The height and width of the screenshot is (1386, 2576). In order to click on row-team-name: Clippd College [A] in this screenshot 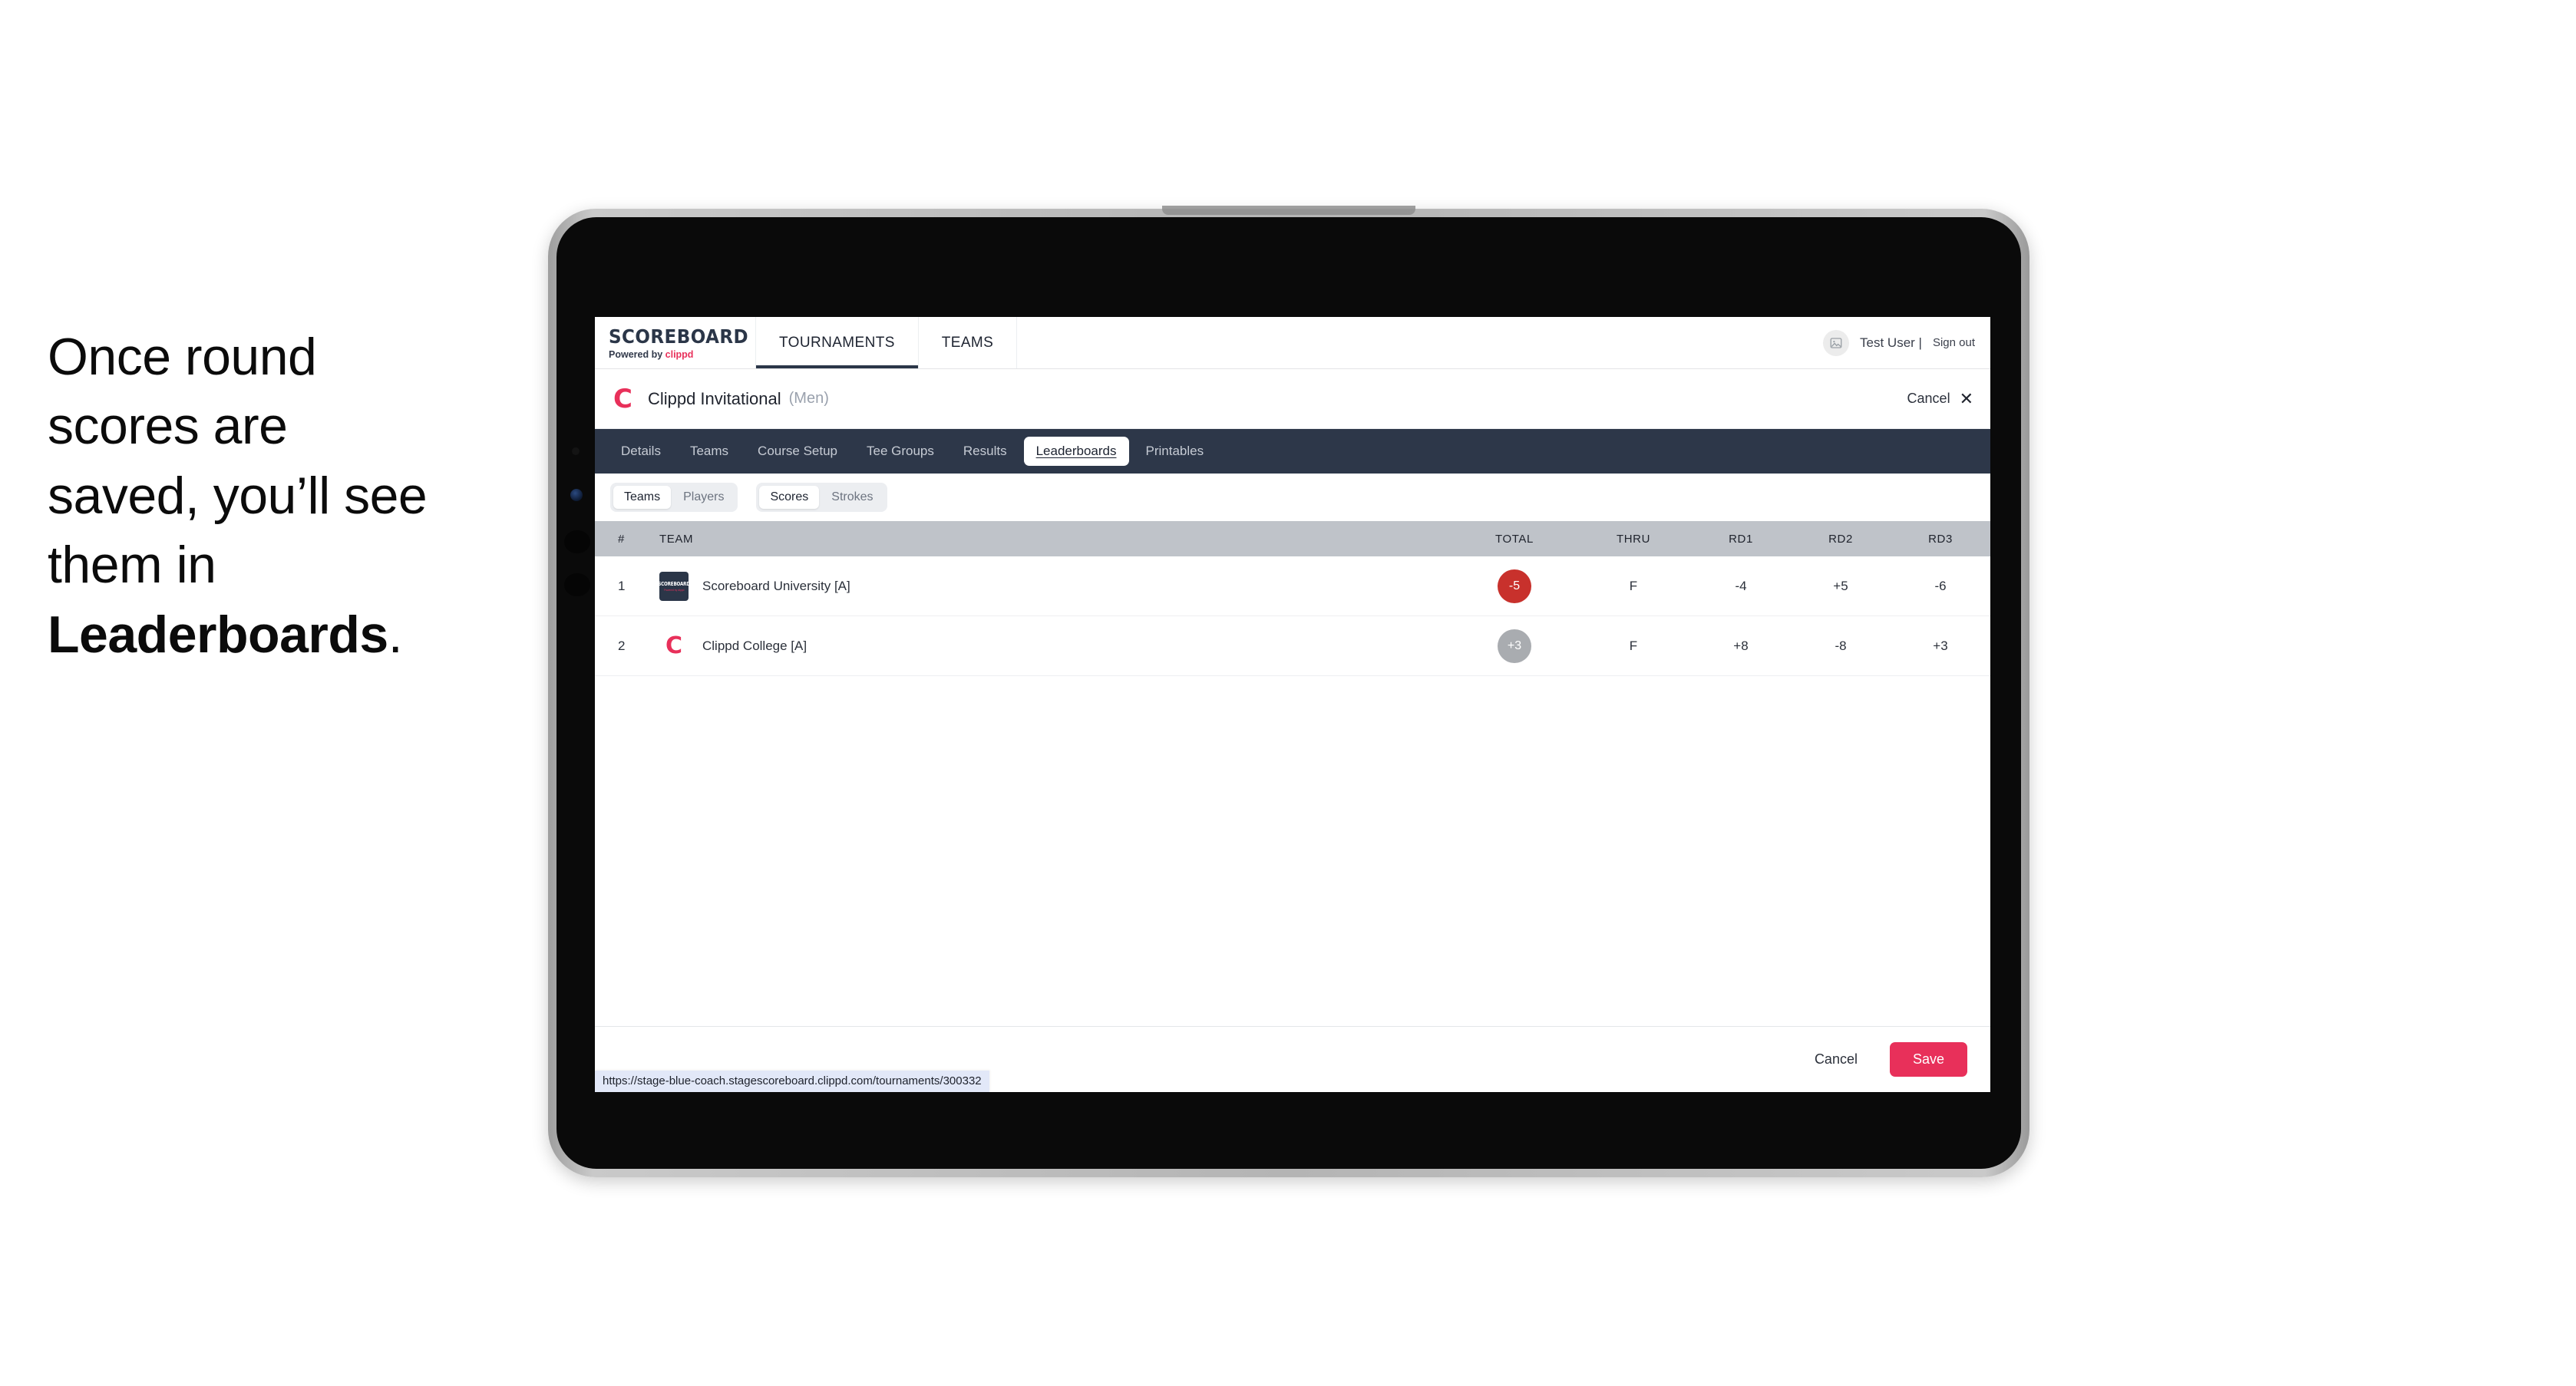, I will do `click(754, 645)`.